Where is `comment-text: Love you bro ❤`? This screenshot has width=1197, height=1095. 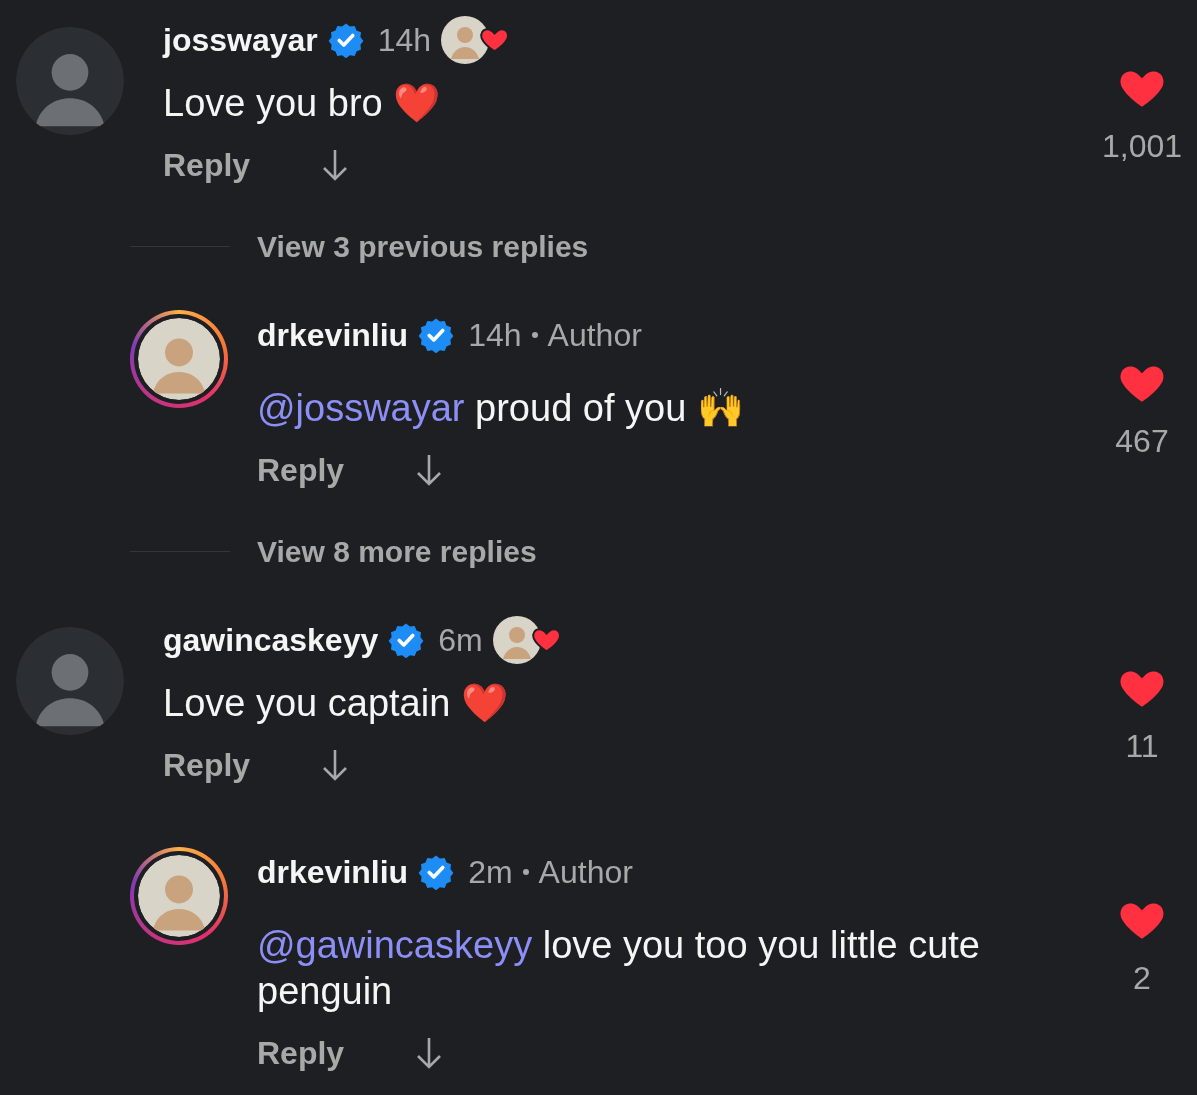
comment-text: Love you bro ❤ is located at coordinates (302, 103).